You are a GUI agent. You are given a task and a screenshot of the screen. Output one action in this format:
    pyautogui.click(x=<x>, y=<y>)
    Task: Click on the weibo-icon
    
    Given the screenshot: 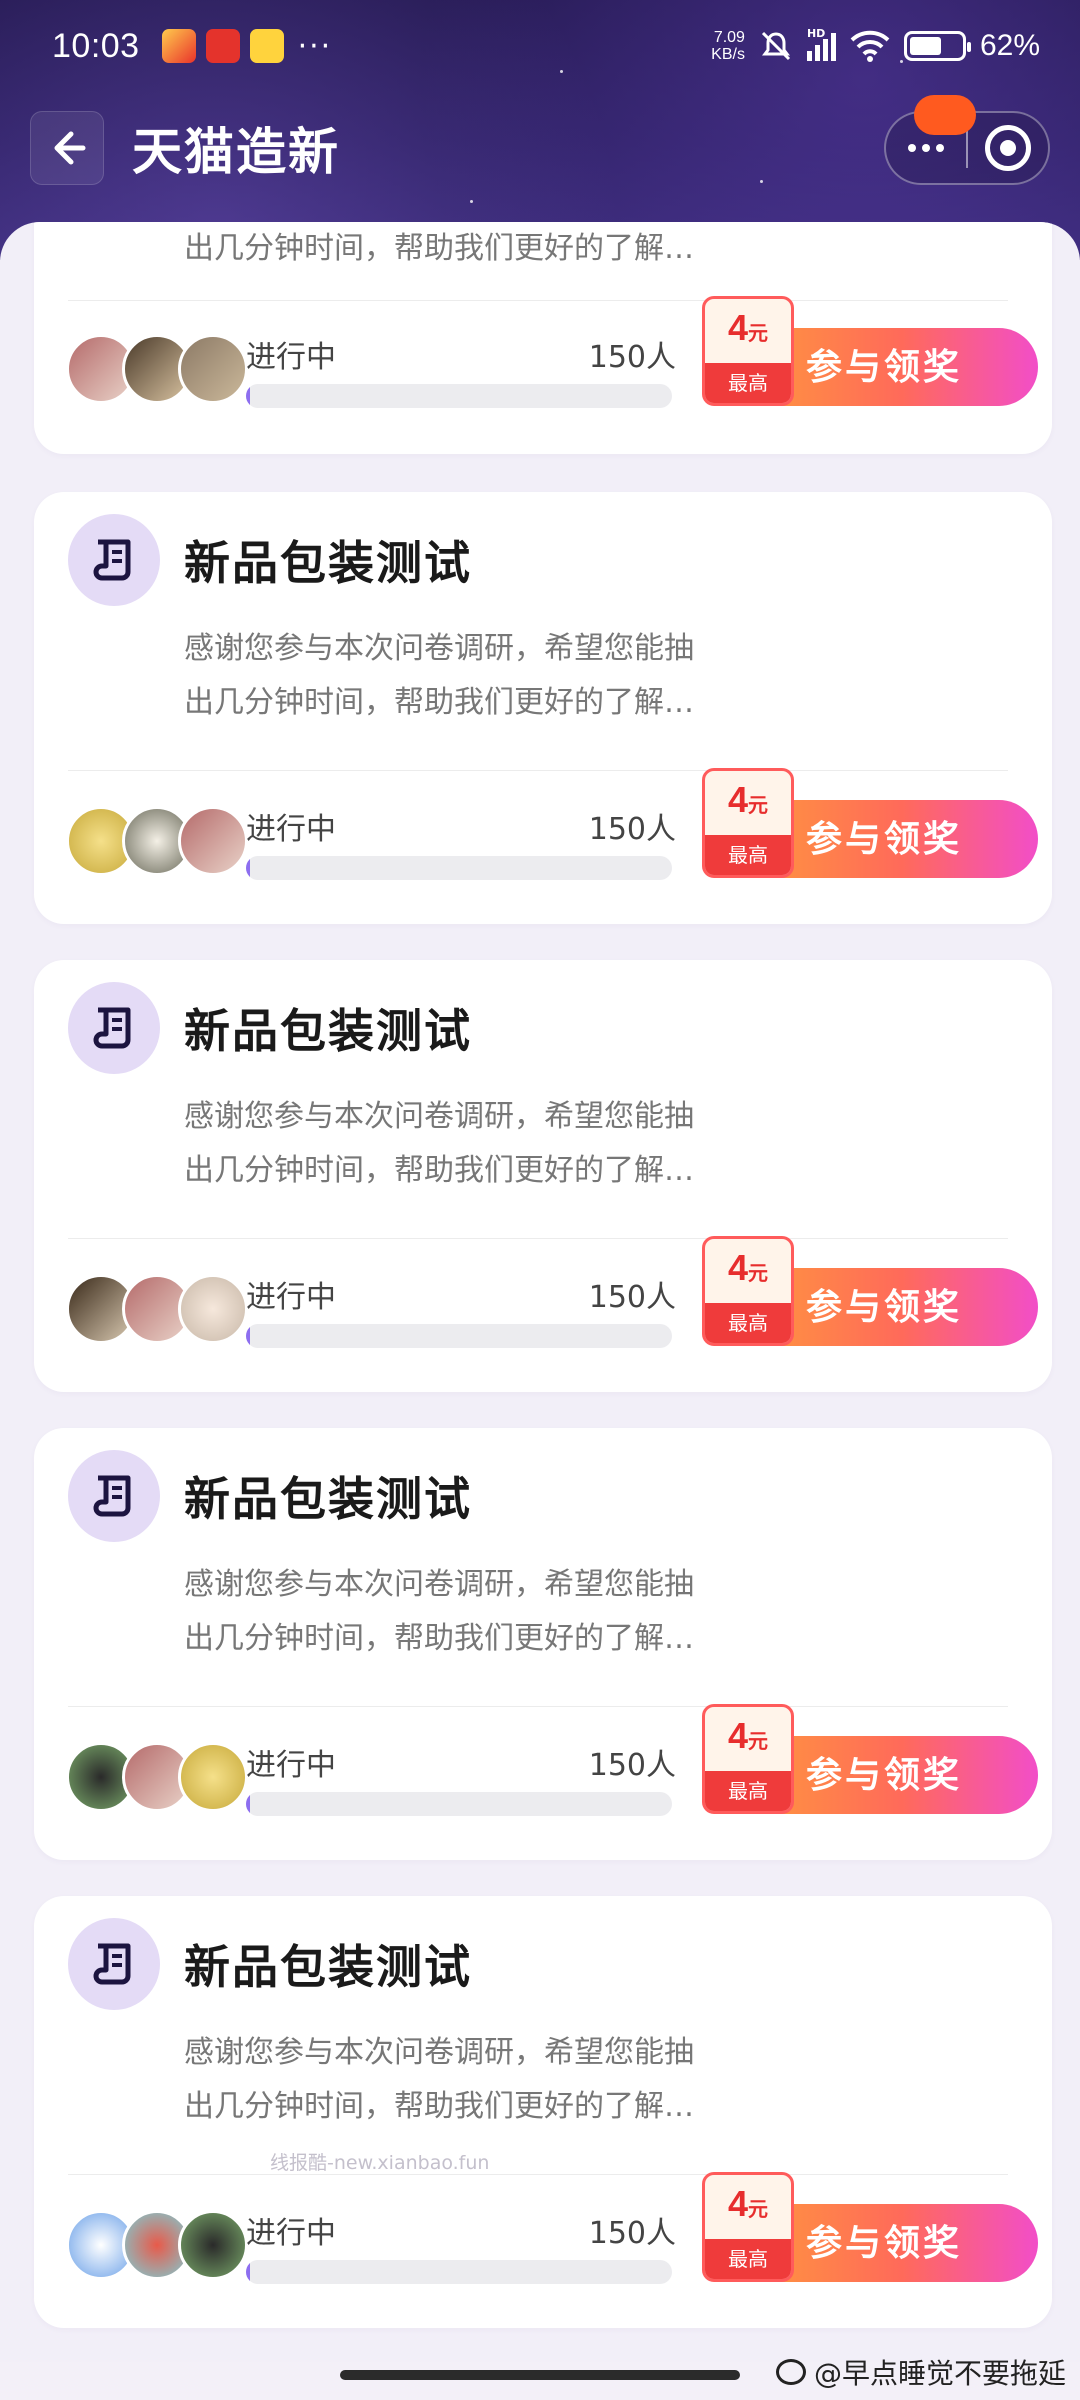 What is the action you would take?
    pyautogui.click(x=790, y=2372)
    